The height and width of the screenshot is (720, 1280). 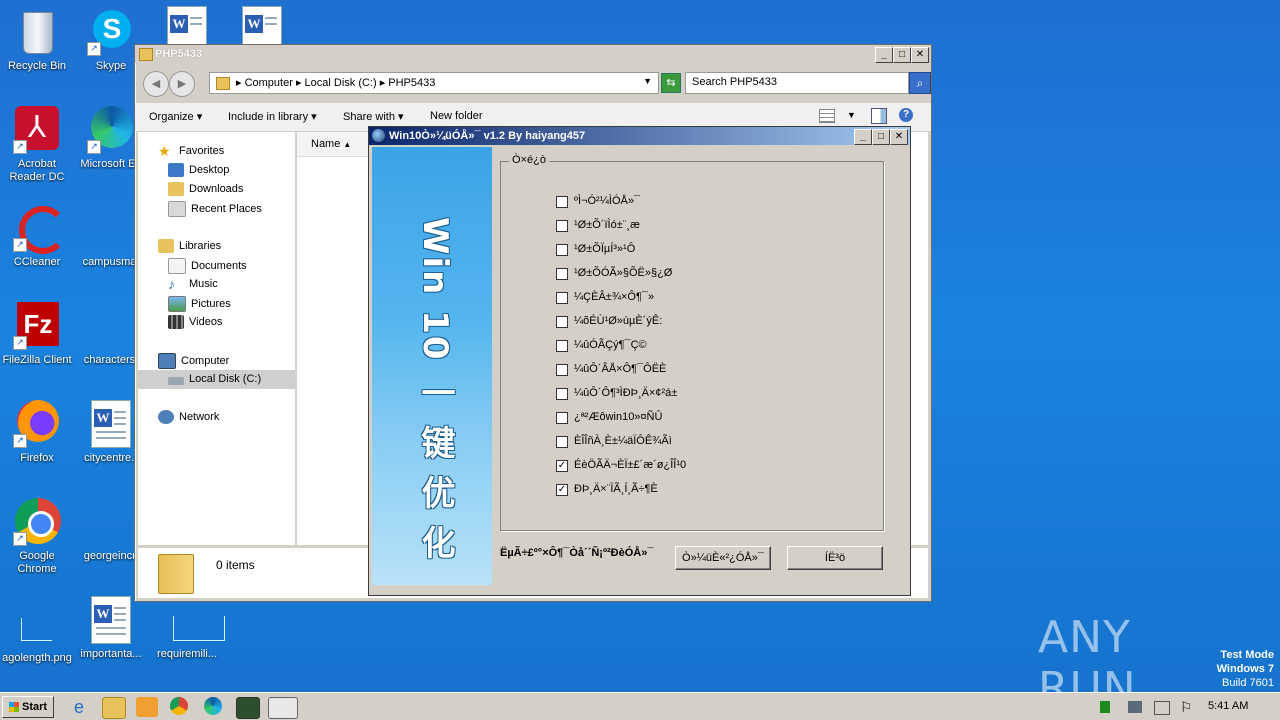 I want to click on nav-music: ♪ Music, so click(x=193, y=284).